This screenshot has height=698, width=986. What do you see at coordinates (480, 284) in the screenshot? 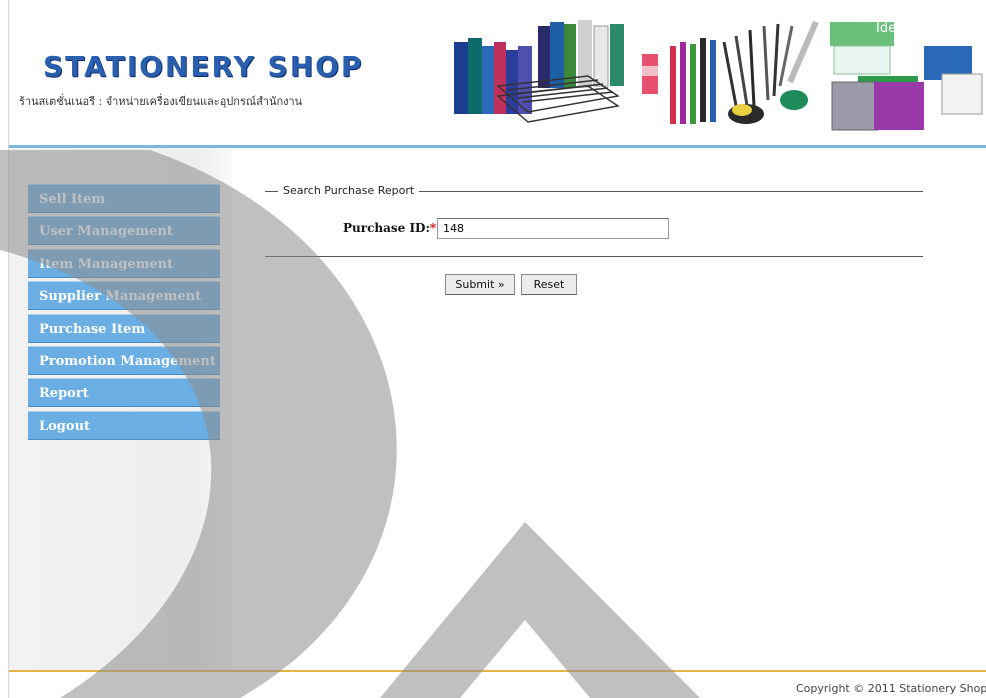
I see `submit-button: Submit »` at bounding box center [480, 284].